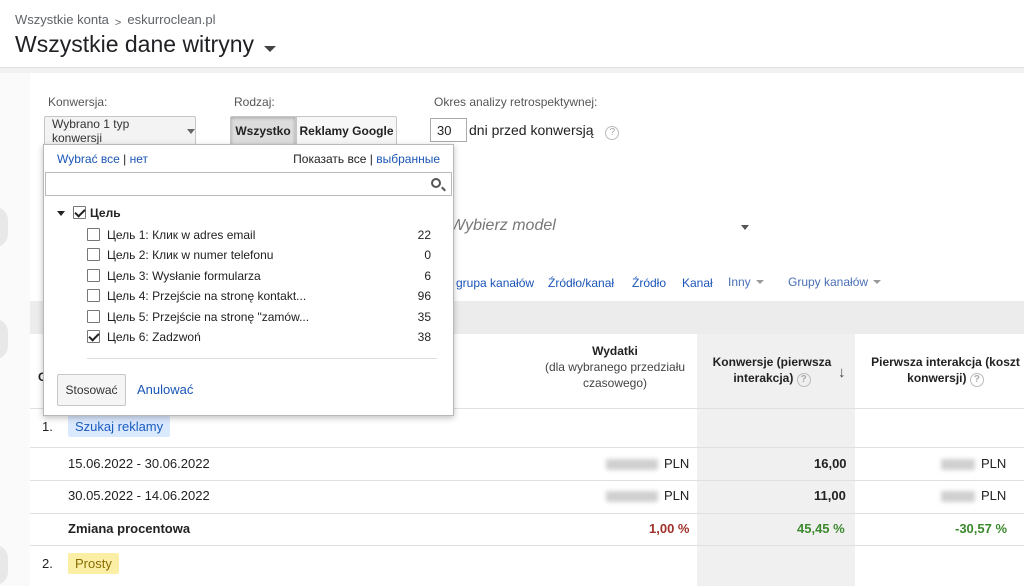  What do you see at coordinates (697, 283) in the screenshot?
I see `dimension-medium: Kanał` at bounding box center [697, 283].